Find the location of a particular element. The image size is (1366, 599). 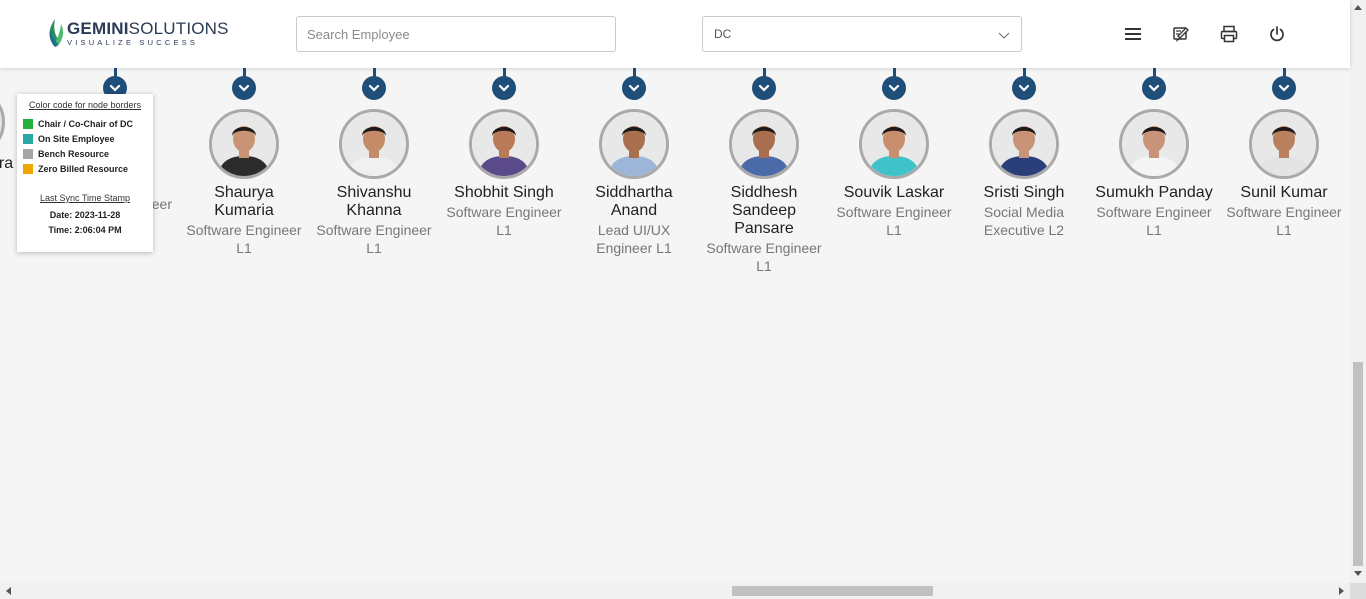

sync-title: Last Sync Time Stamp is located at coordinates (85, 198).